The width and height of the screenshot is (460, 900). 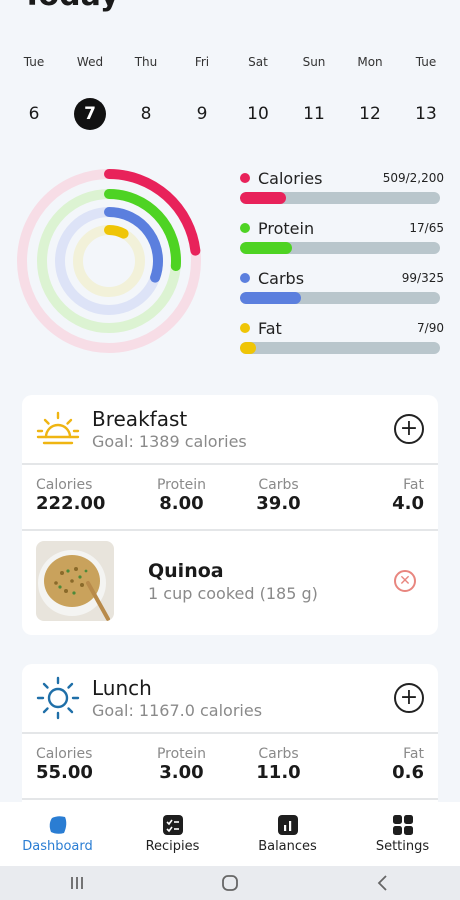 I want to click on back-button, so click(x=383, y=883).